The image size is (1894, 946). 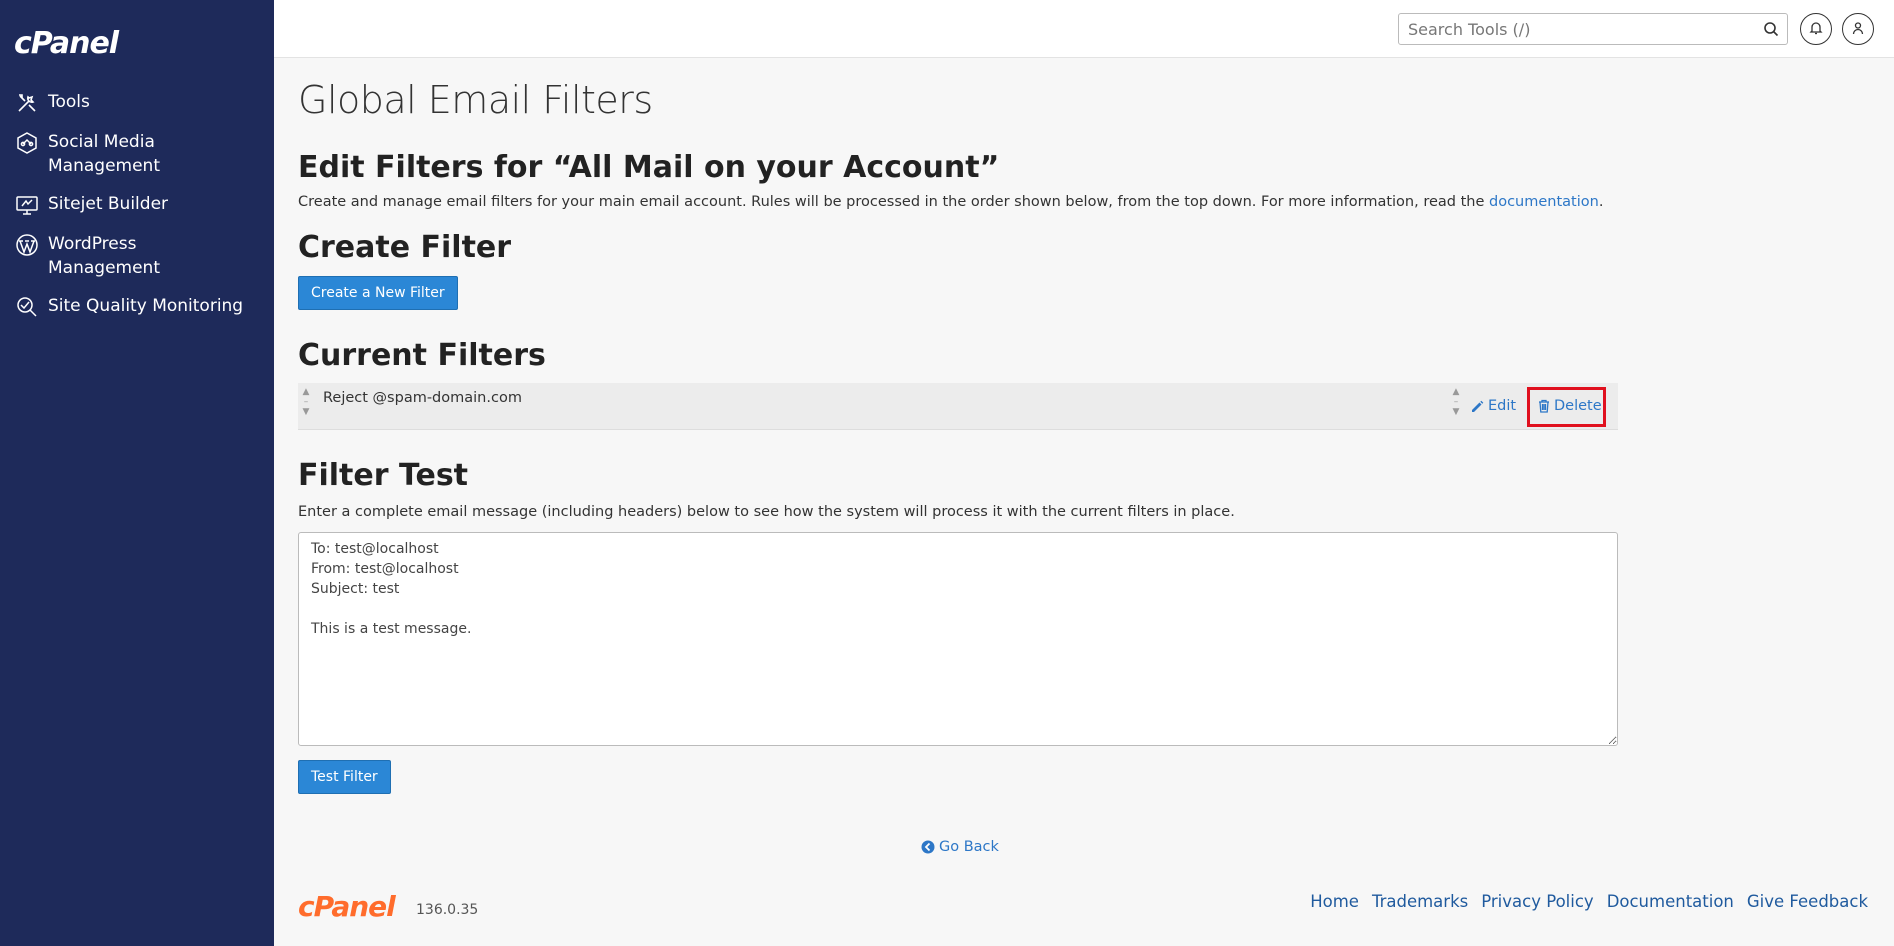 What do you see at coordinates (1420, 901) in the screenshot?
I see `footer-link-trademarks: Trademarks` at bounding box center [1420, 901].